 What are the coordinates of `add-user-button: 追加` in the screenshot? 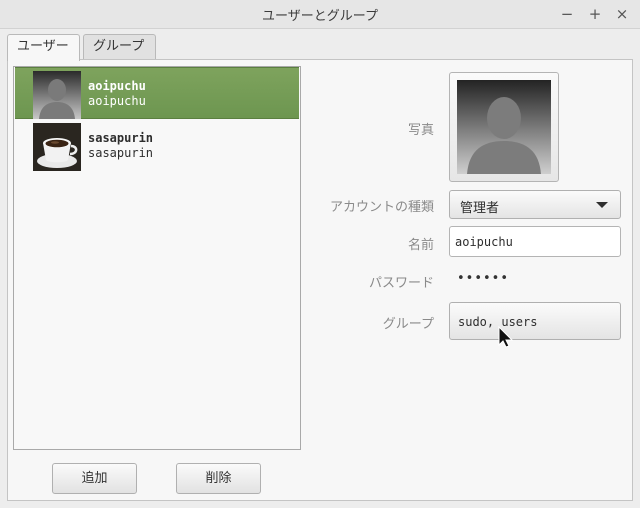 It's located at (94, 478).